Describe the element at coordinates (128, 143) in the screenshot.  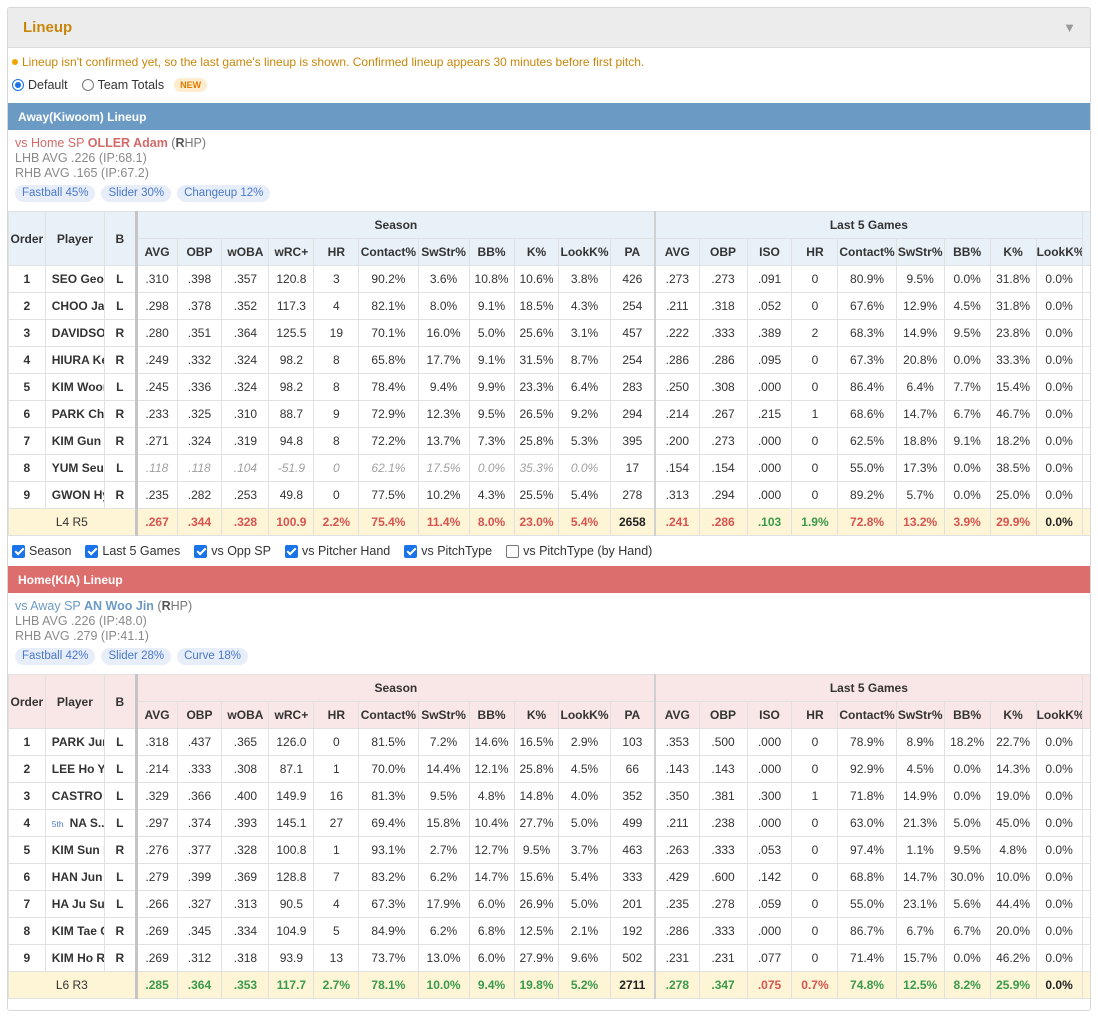
I see `away-sp-name: OLLER Adam` at that location.